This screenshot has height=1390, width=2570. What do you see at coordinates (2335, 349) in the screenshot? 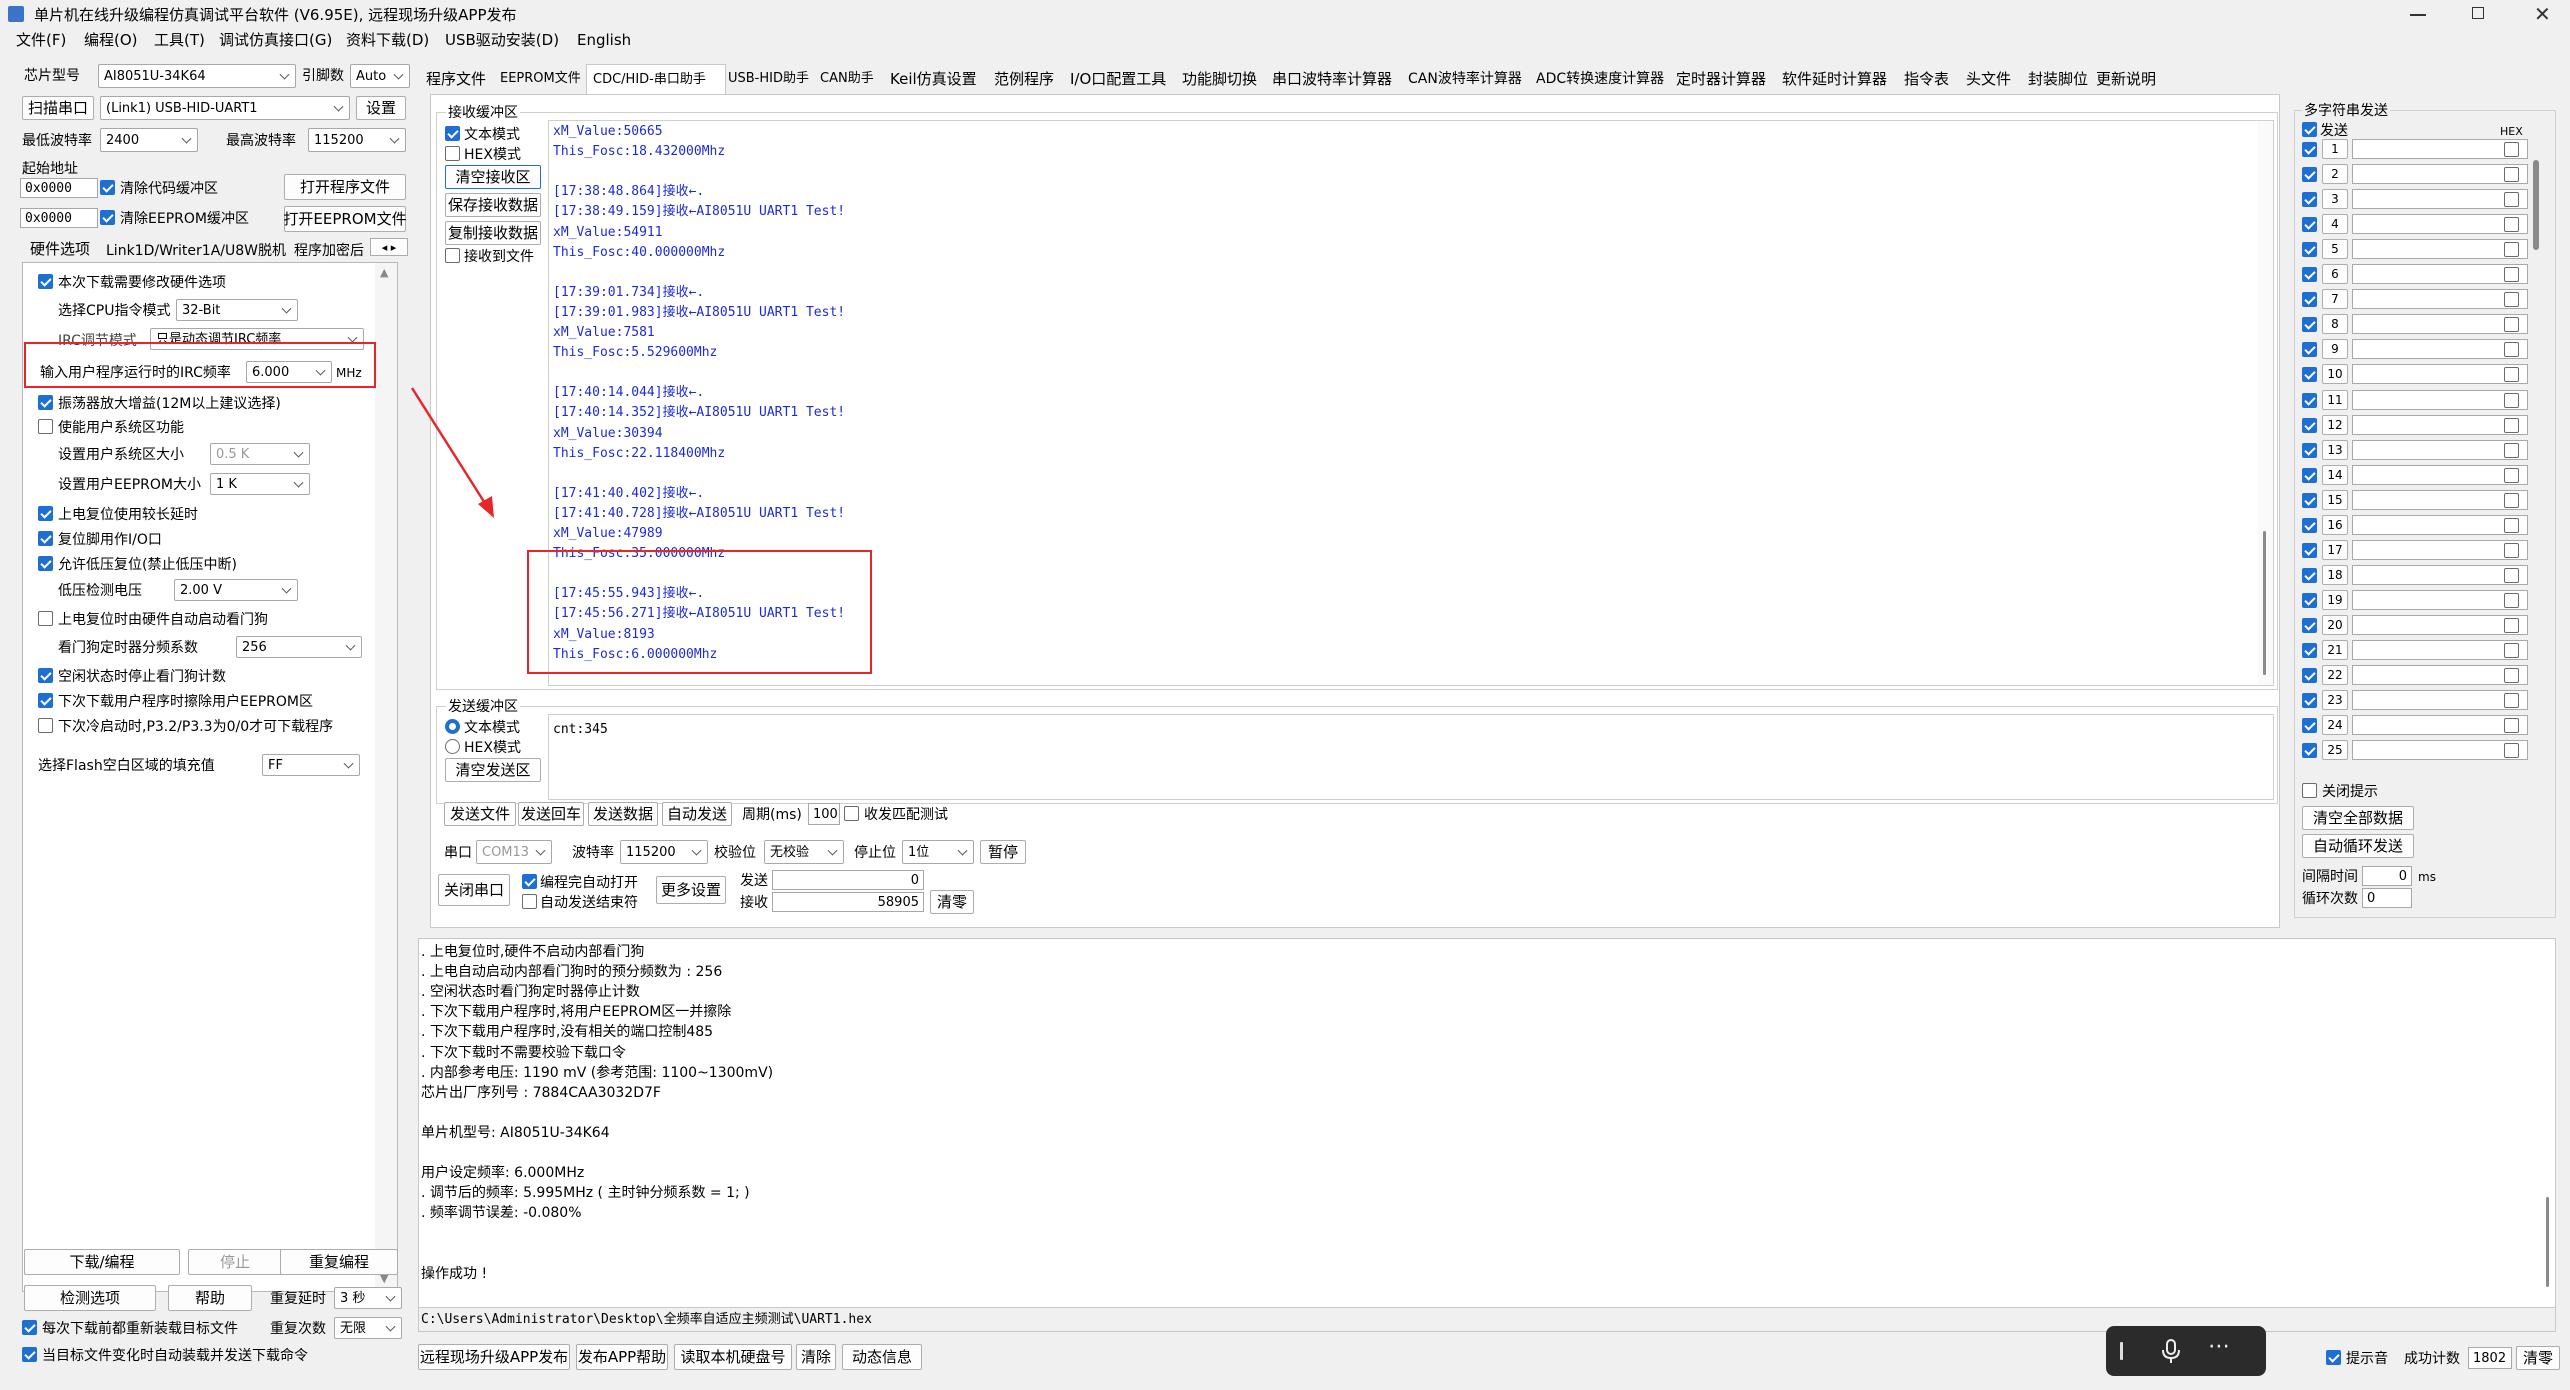
I see `multi-row-send-button: 9` at bounding box center [2335, 349].